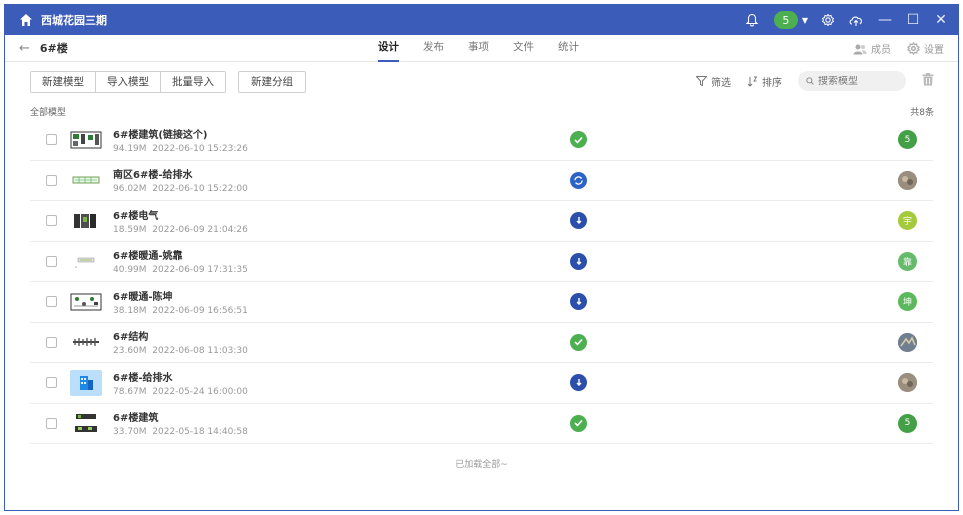  I want to click on tab-files: 文件, so click(523, 48).